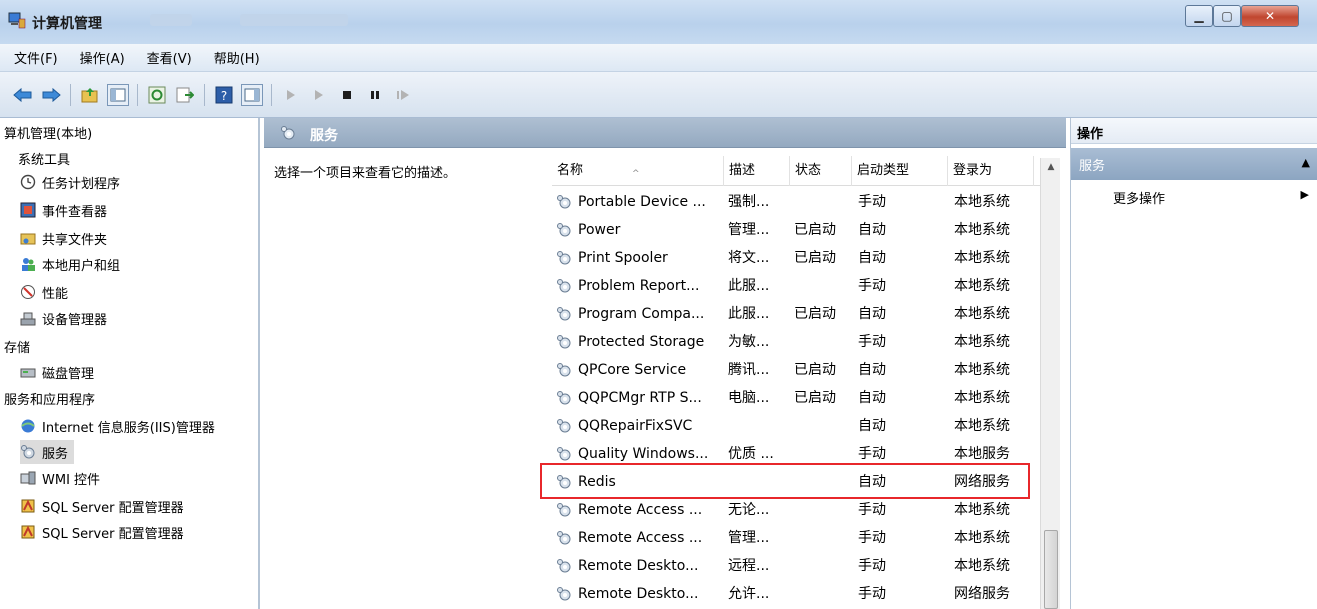  Describe the element at coordinates (1270, 16) in the screenshot. I see `close-button: ✕` at that location.